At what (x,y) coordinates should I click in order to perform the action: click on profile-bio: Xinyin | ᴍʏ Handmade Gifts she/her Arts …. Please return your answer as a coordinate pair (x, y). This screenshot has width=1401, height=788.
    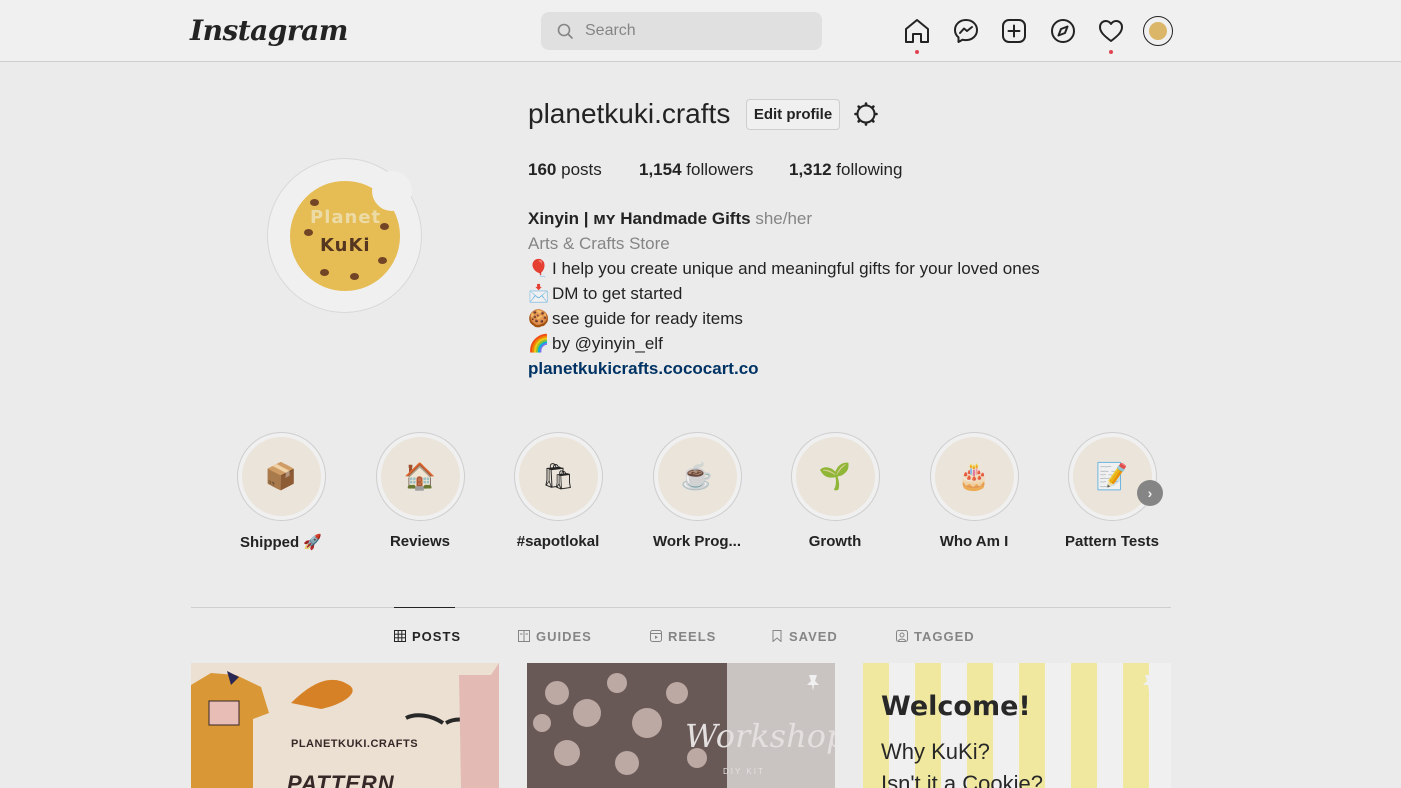
    Looking at the image, I should click on (828, 293).